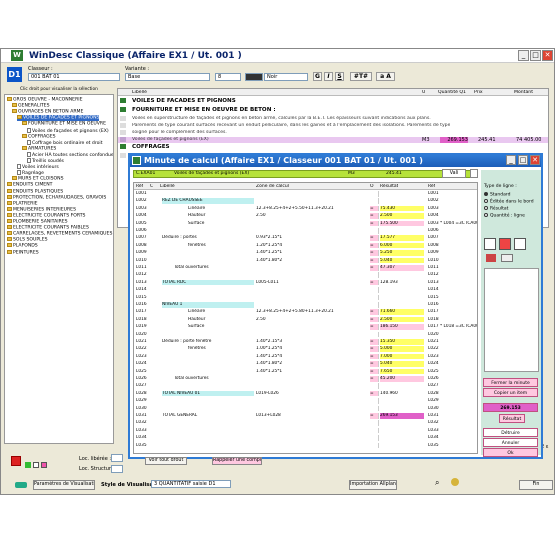 The height and width of the screenshot is (555, 555). Describe the element at coordinates (509, 202) in the screenshot. I see `type-ligne-radio: Éditée dans le bord` at that location.